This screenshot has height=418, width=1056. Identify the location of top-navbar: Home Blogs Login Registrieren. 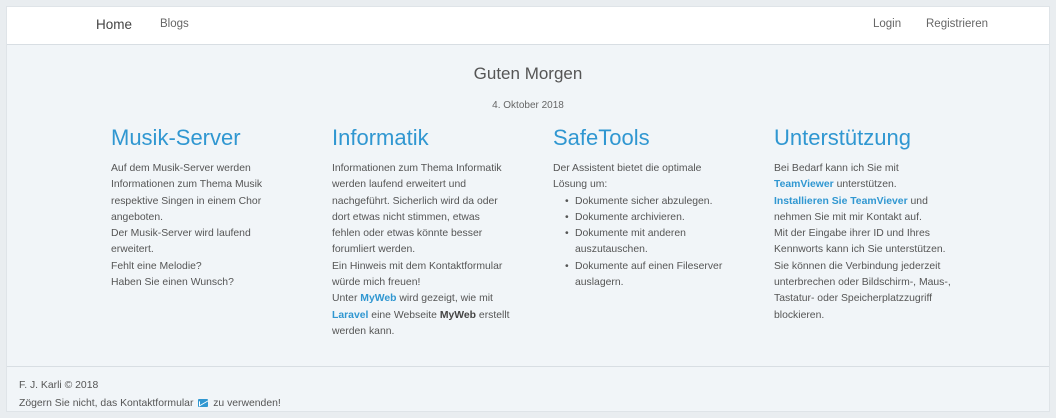
(528, 26).